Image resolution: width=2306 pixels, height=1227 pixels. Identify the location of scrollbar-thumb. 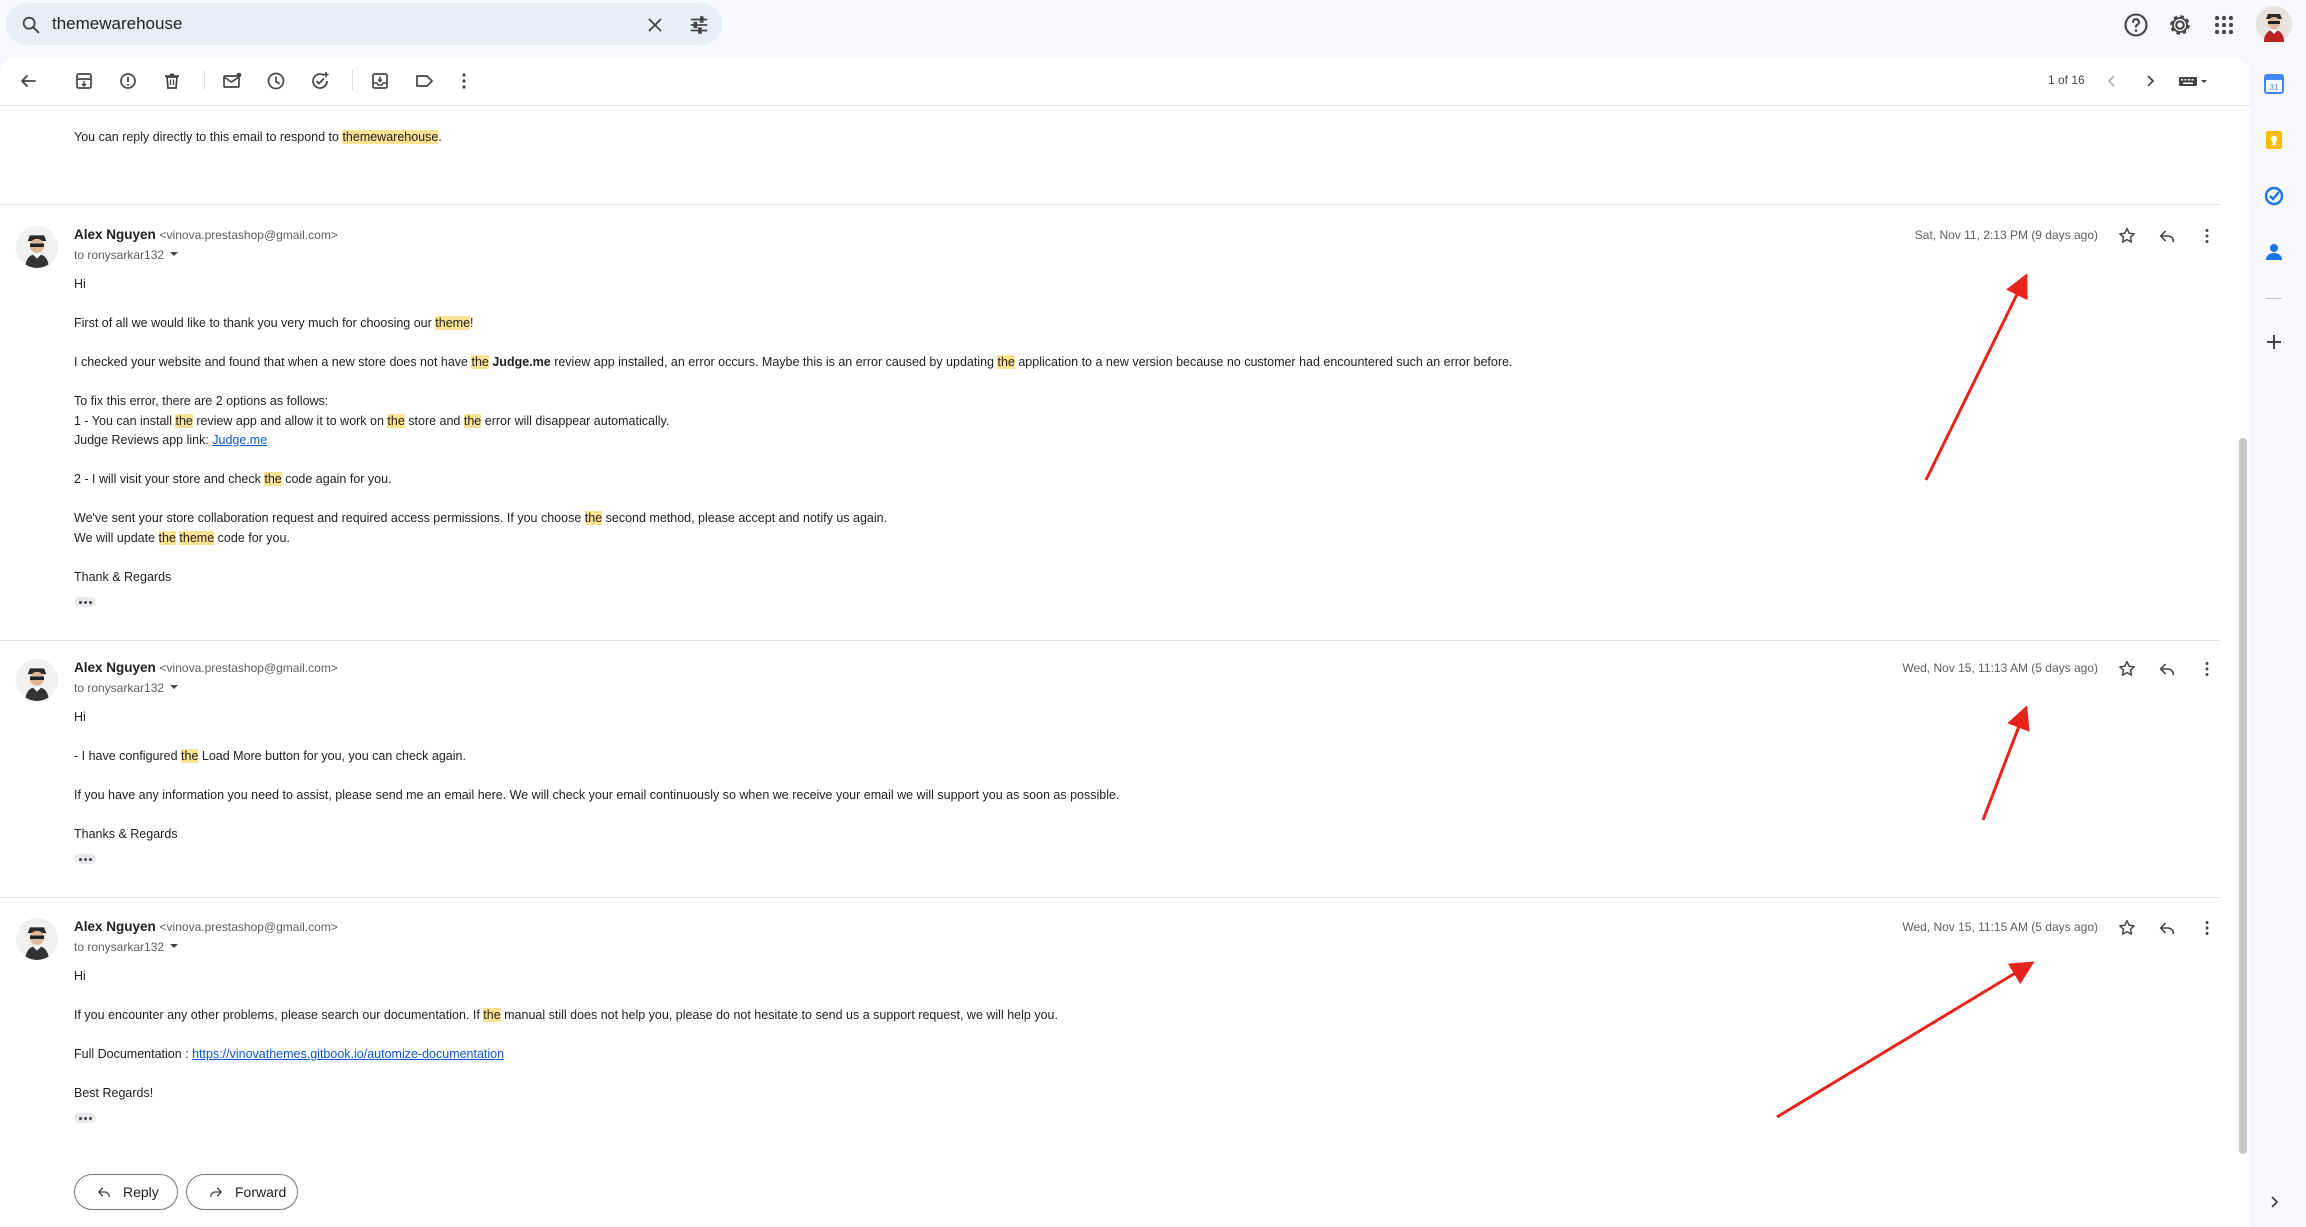
(2243, 796).